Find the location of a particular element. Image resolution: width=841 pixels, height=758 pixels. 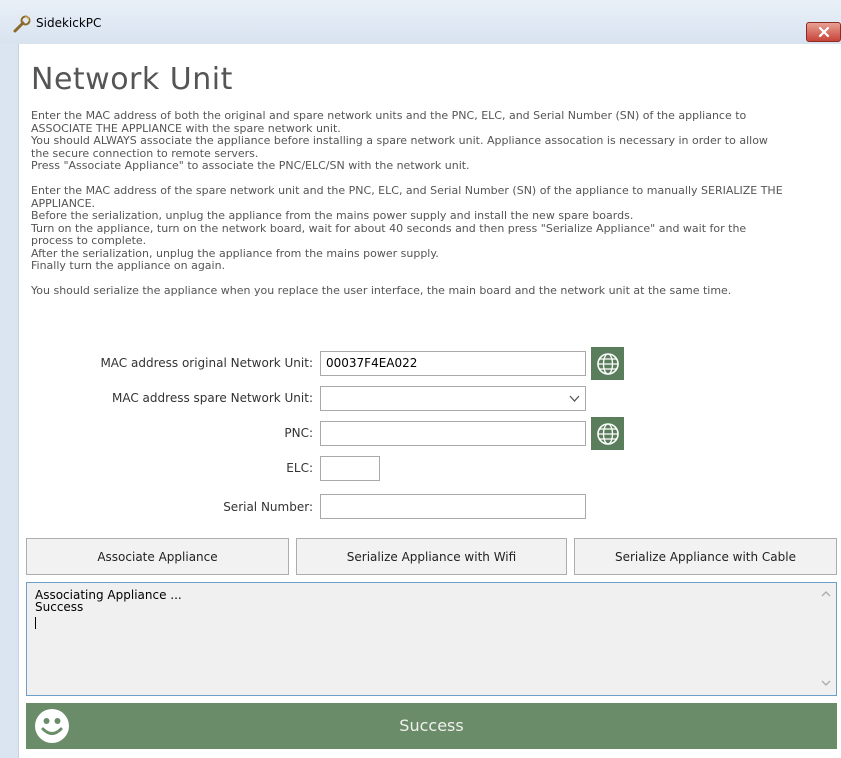

title-bar: SidekickPC is located at coordinates (420, 22).